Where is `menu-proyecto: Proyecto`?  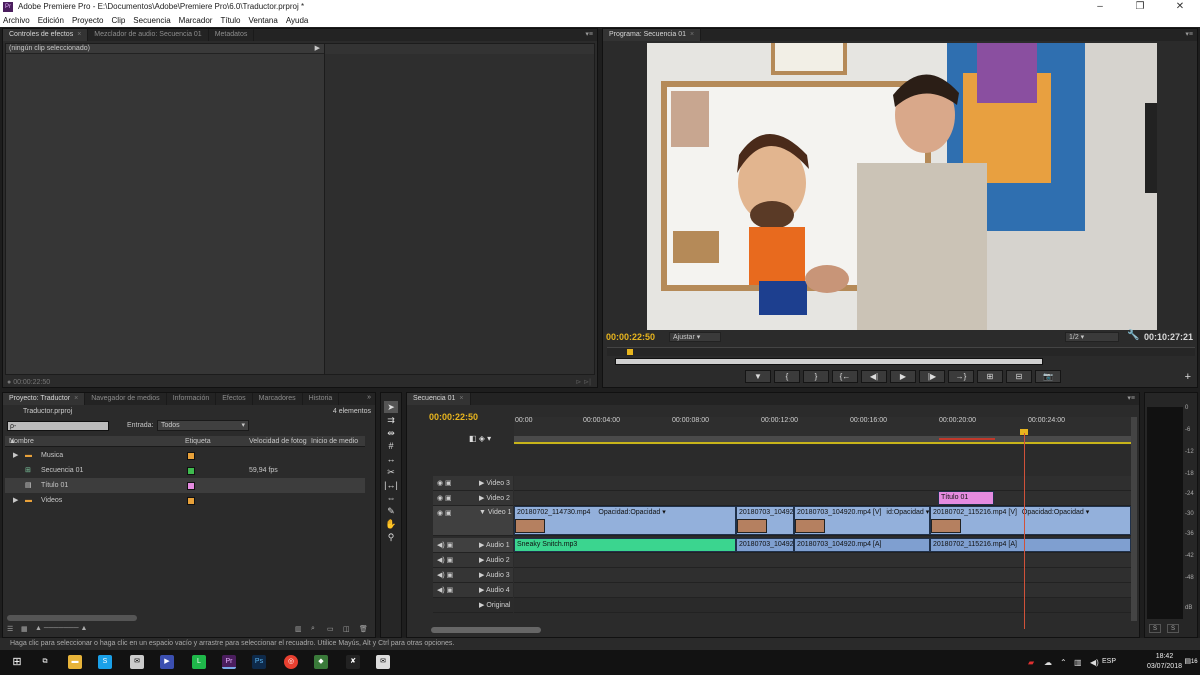
menu-proyecto: Proyecto is located at coordinates (88, 20).